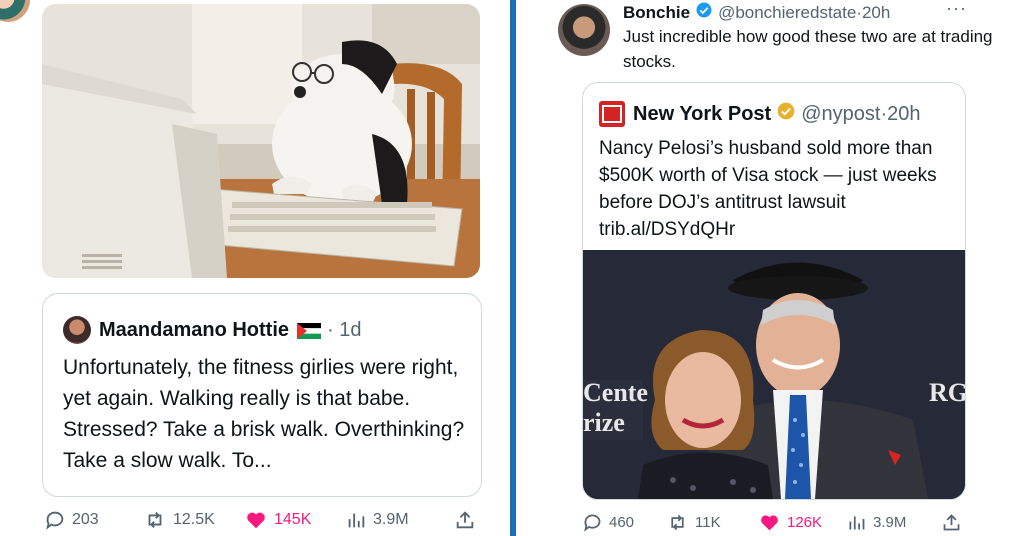  Describe the element at coordinates (293, 519) in the screenshot. I see `like-count: 145K` at that location.